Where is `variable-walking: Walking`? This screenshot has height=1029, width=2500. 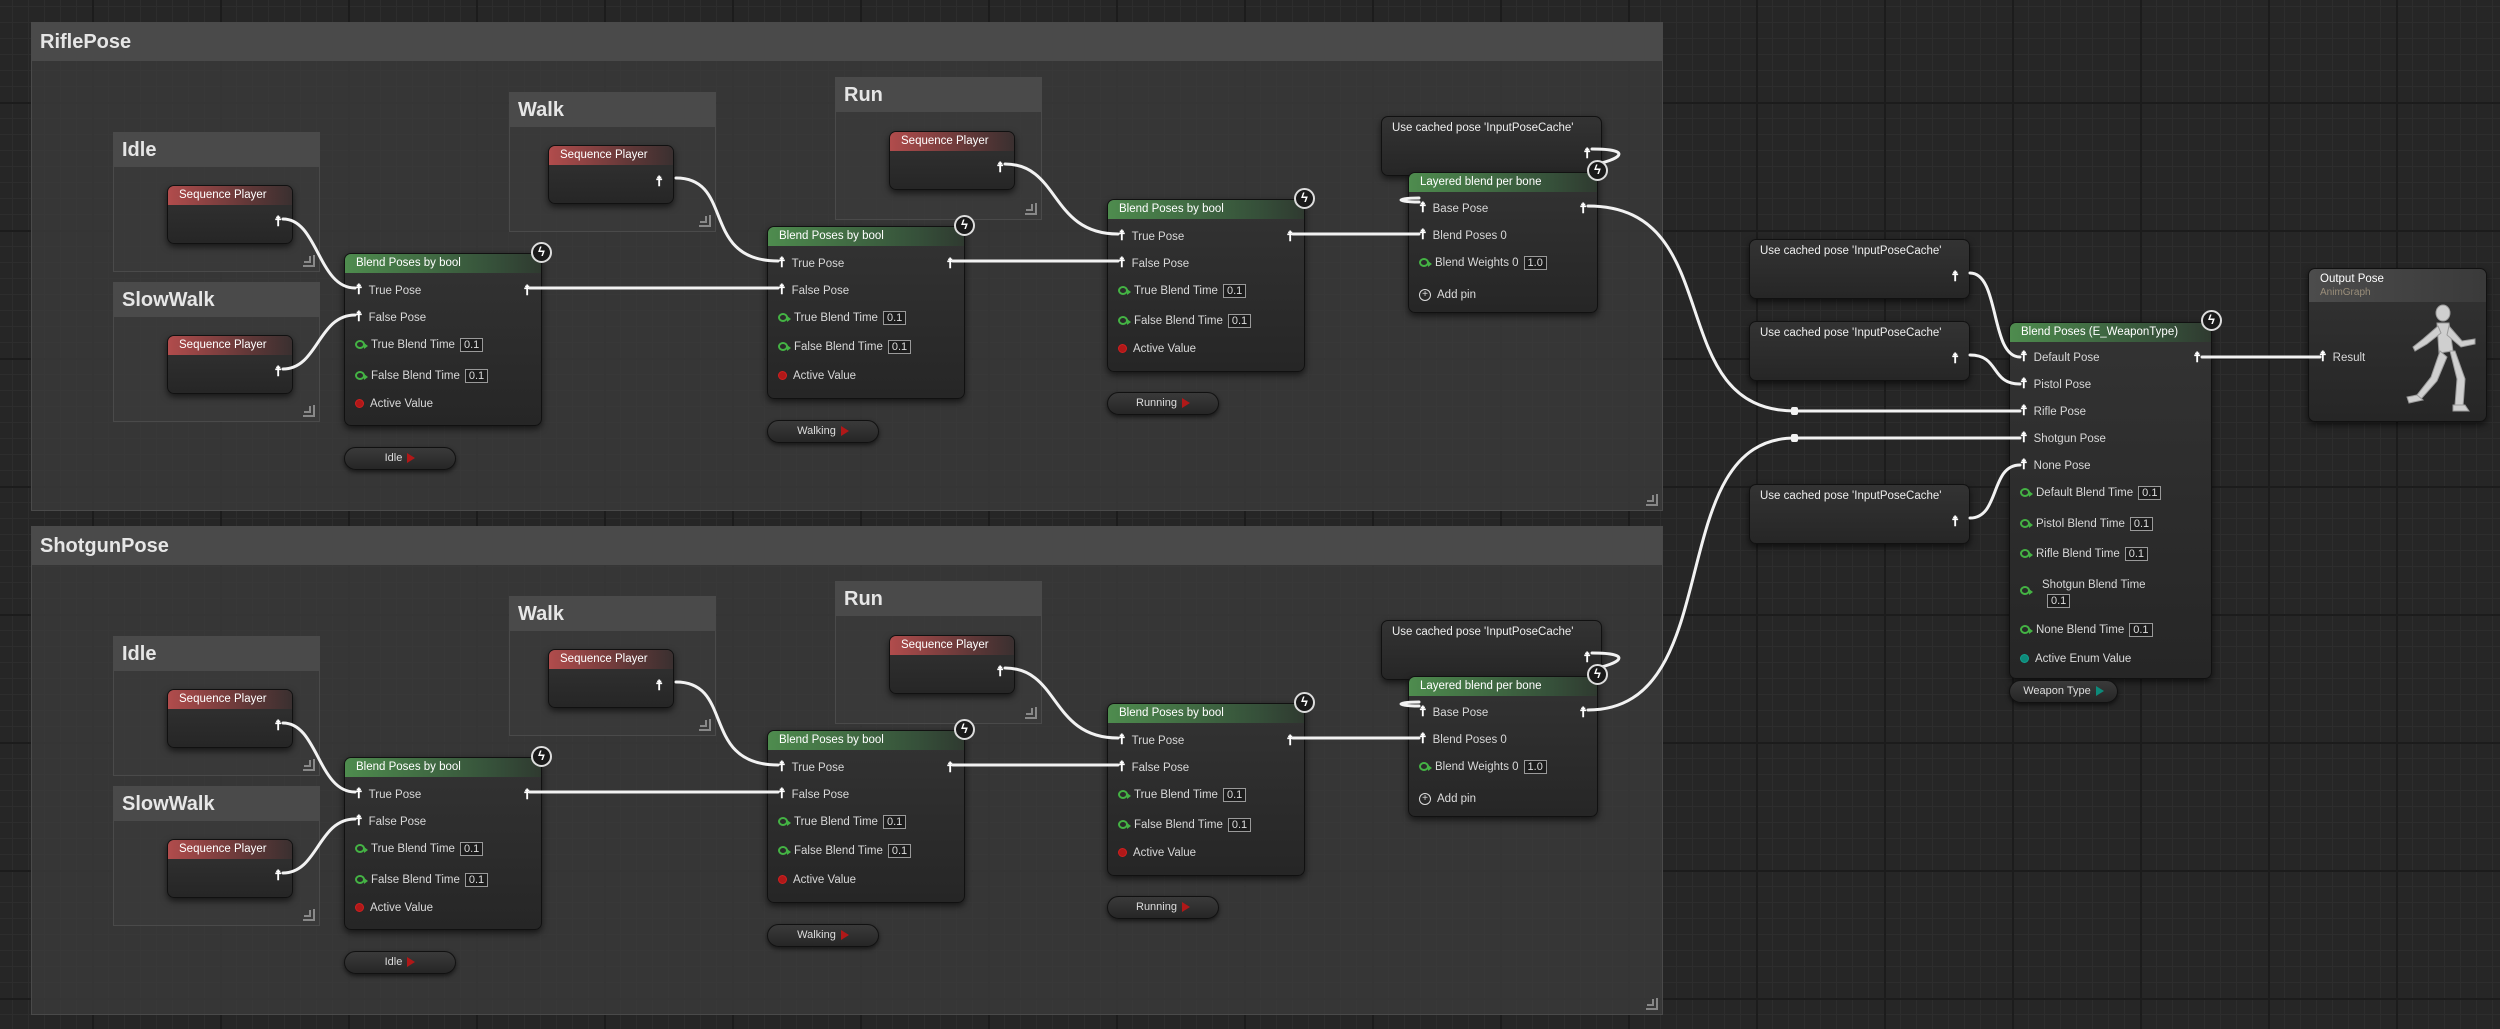 variable-walking: Walking is located at coordinates (823, 935).